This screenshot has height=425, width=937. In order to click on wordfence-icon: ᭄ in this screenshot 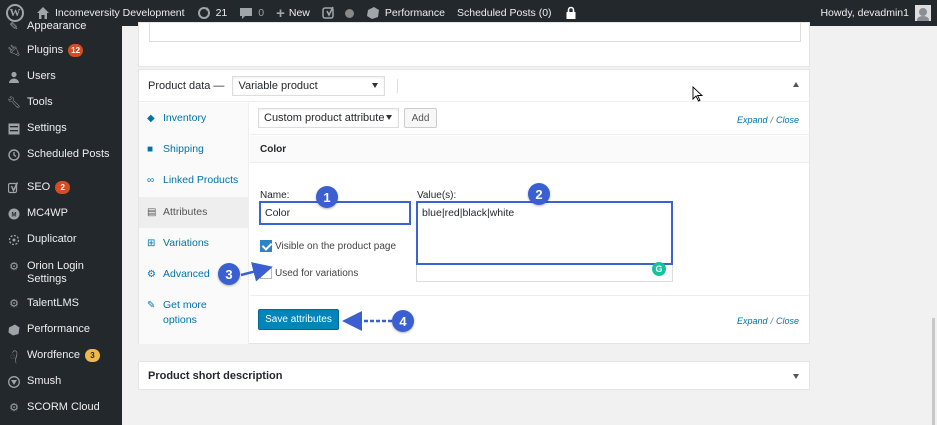, I will do `click(14, 356)`.